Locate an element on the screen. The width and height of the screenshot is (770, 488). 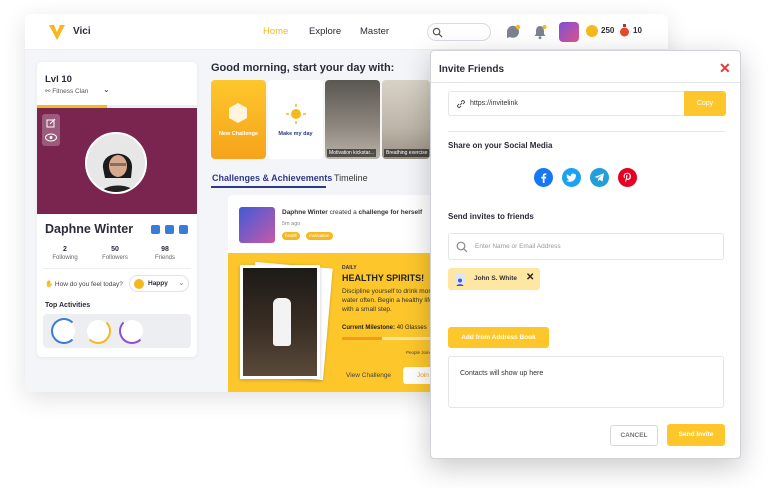
twitter-button is located at coordinates (571, 177).